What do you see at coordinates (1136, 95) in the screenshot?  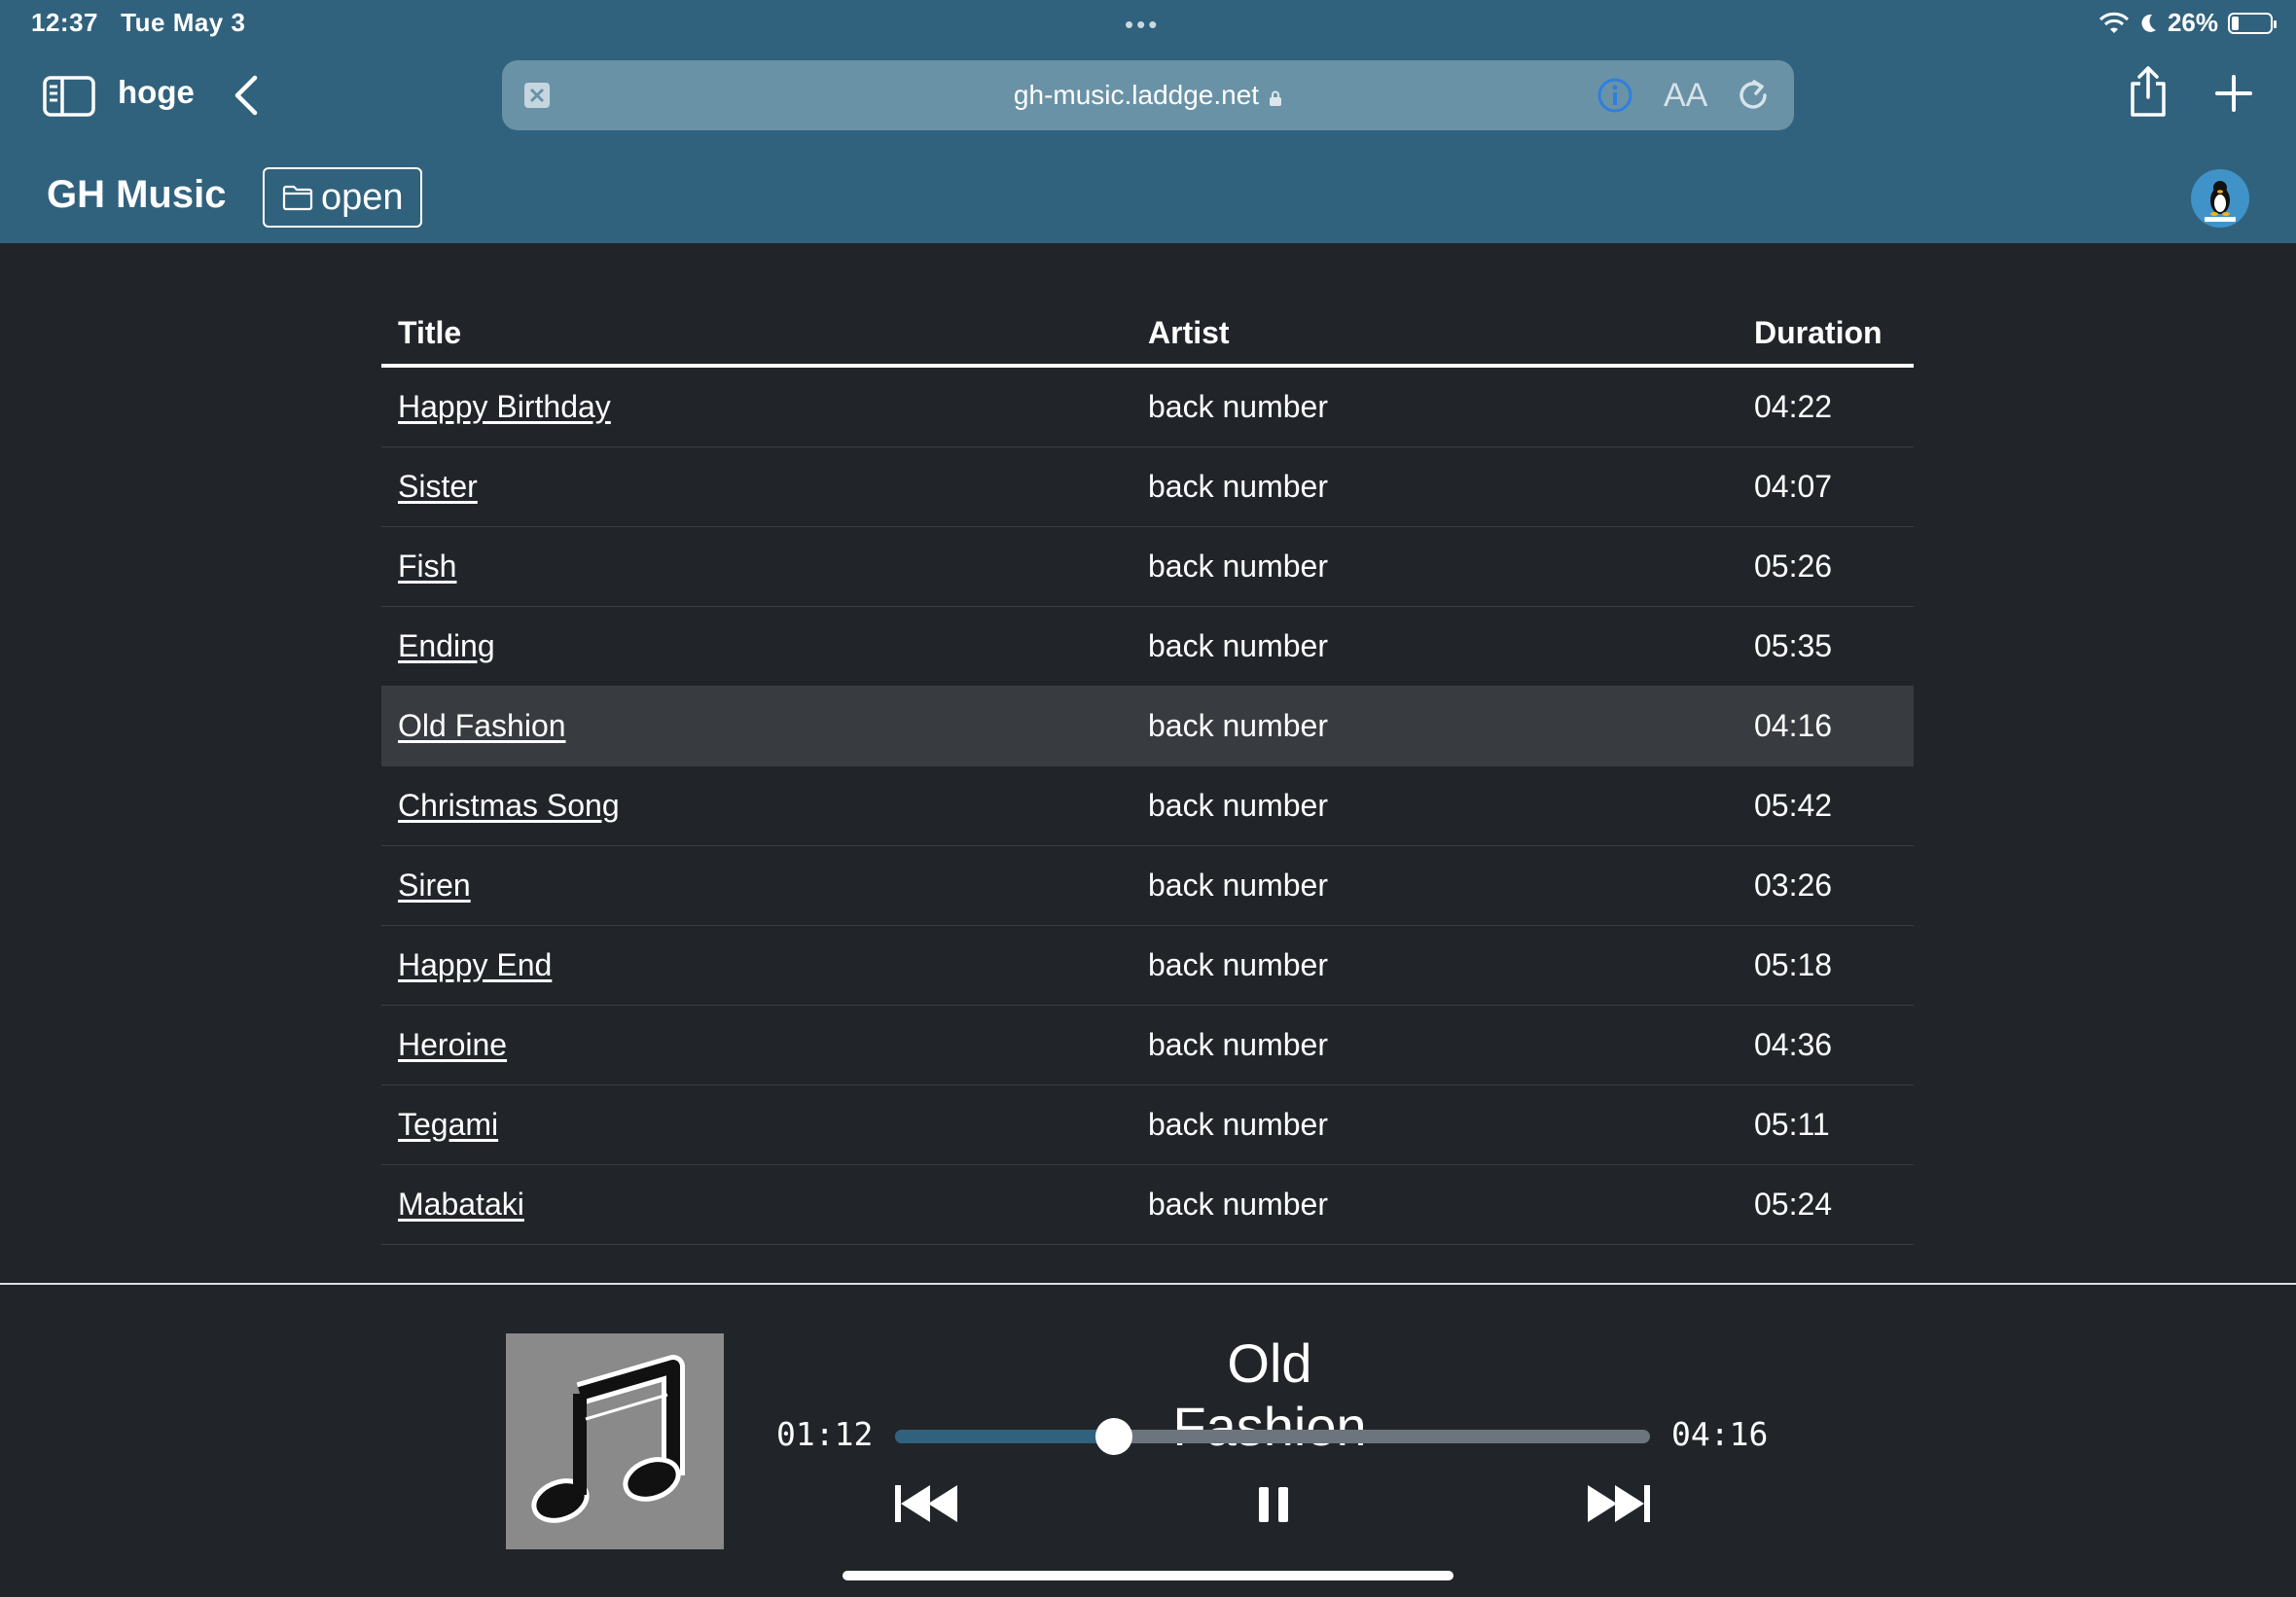 I see `url-text: gh-music.laddge.net` at bounding box center [1136, 95].